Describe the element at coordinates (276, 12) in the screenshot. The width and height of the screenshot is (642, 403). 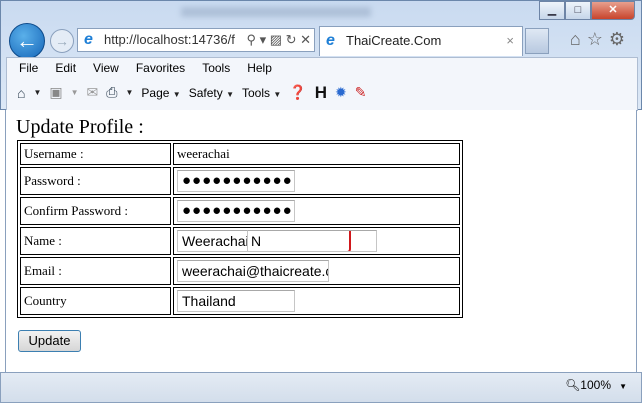
I see `window-title` at that location.